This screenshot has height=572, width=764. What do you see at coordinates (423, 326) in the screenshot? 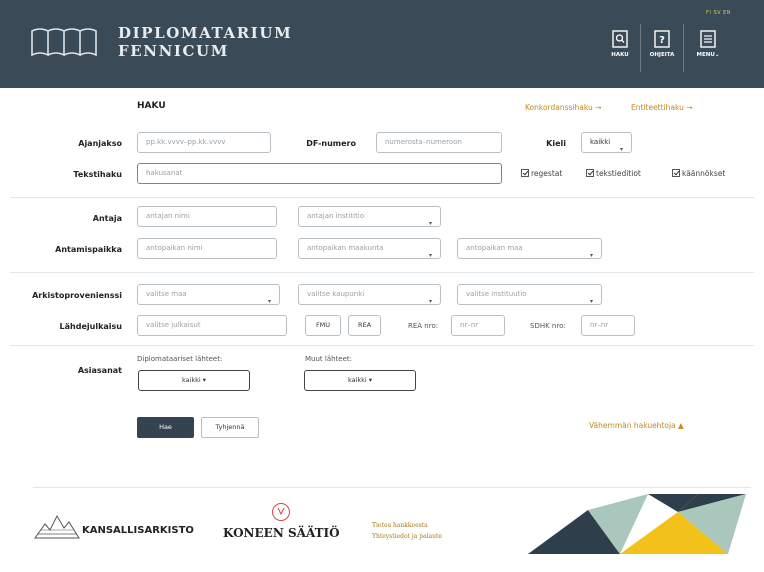
I see `rea-number-label: REA nro:` at bounding box center [423, 326].